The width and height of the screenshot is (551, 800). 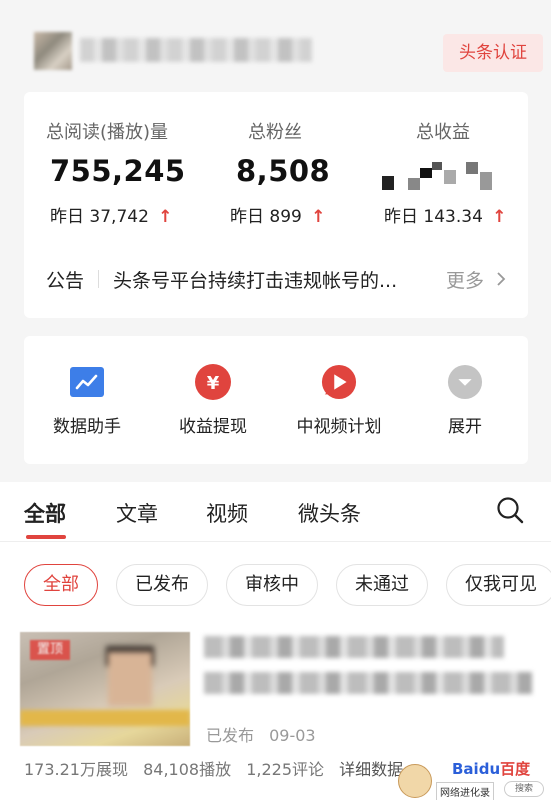 I want to click on pinned-badge: 置顶, so click(x=50, y=650).